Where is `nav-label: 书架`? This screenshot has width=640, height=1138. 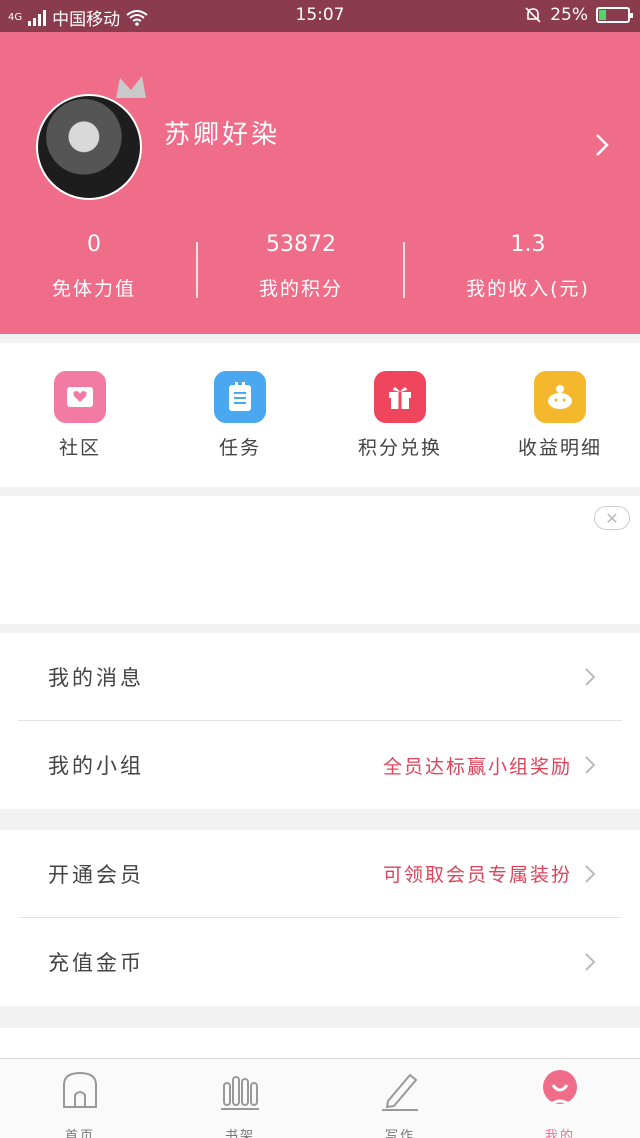
nav-label: 书架 is located at coordinates (239, 1133).